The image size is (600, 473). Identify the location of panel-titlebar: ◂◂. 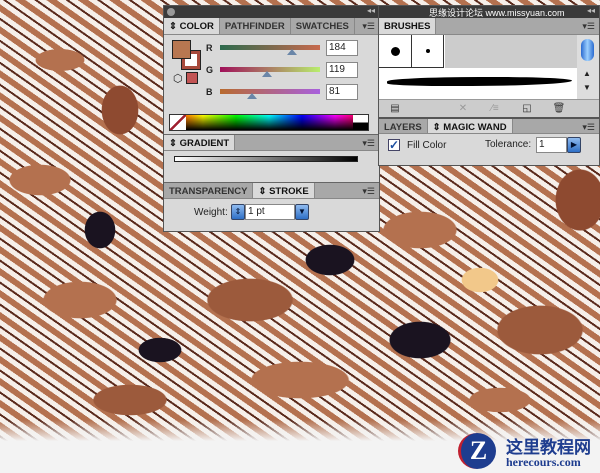
(271, 12).